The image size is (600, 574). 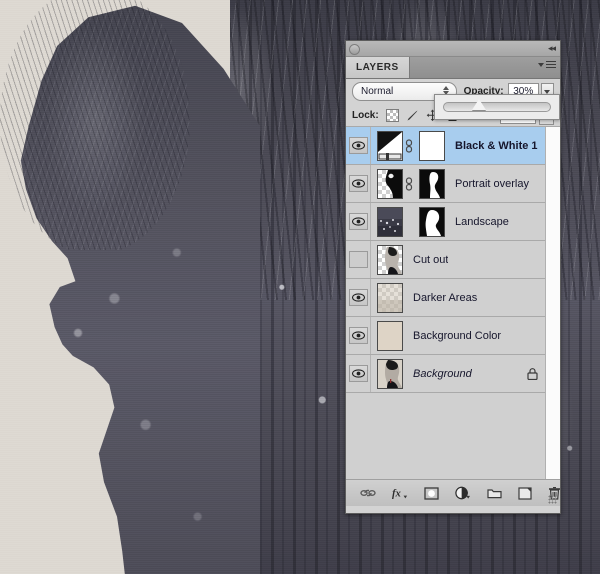 I want to click on layer-row-background-color: Background Color, so click(x=453, y=336).